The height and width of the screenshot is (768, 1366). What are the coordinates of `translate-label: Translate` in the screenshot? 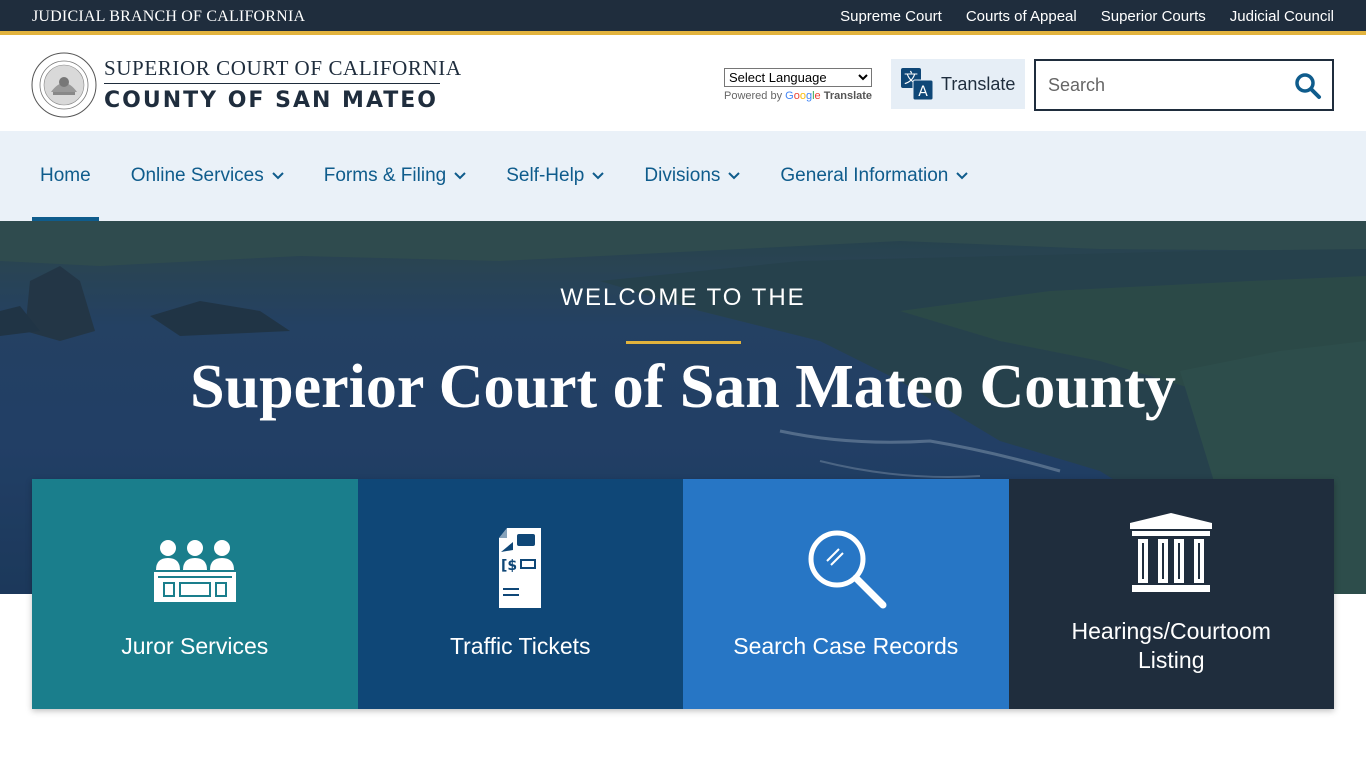 It's located at (978, 83).